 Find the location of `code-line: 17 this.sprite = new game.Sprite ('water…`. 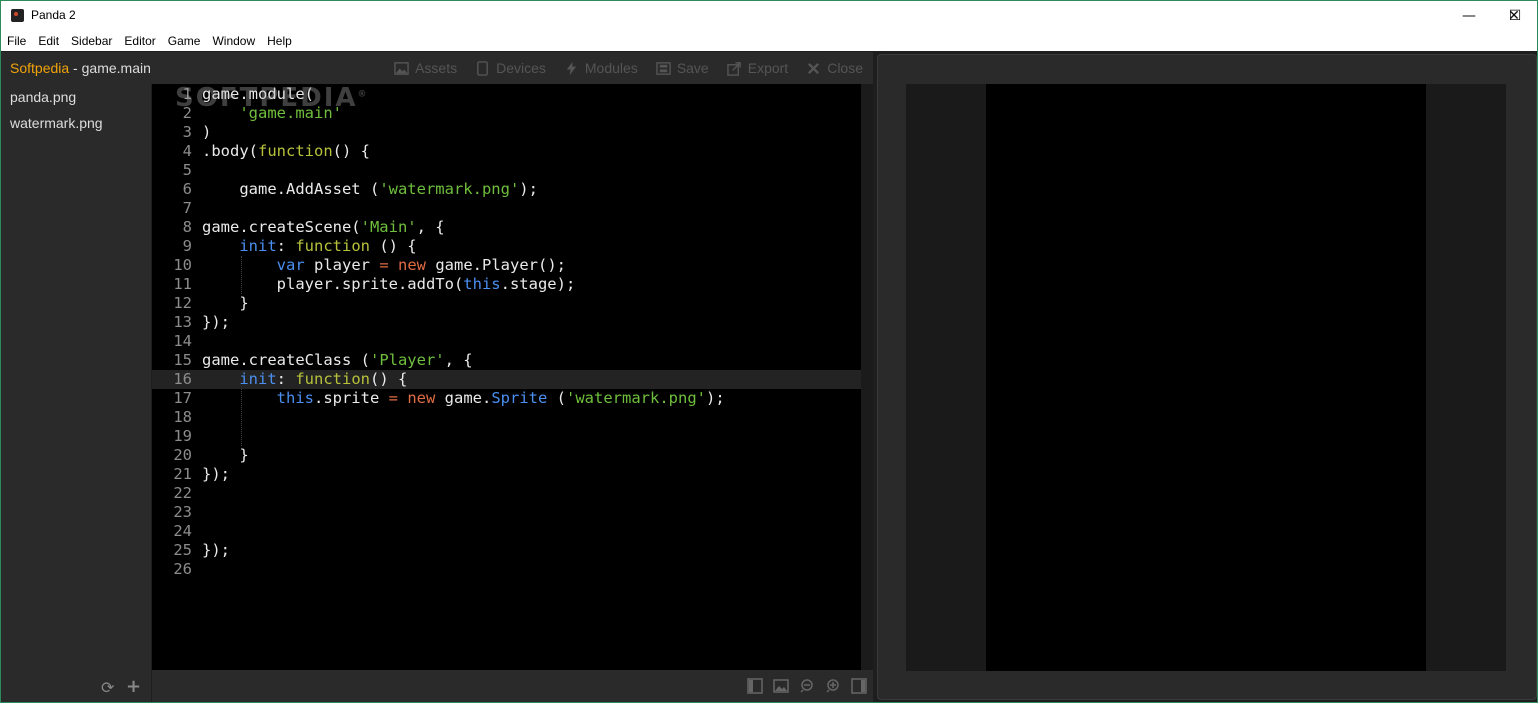

code-line: 17 this.sprite = new game.Sprite ('water… is located at coordinates (506, 398).